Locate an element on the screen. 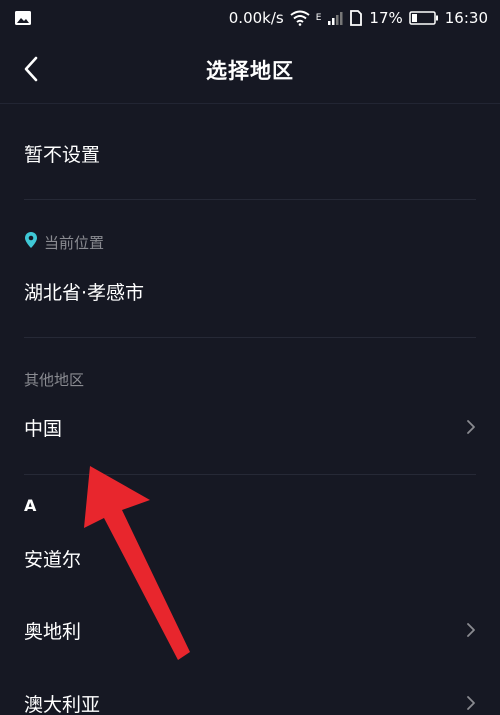 This screenshot has width=500, height=715. other-regions-label: 其他地区 is located at coordinates (54, 380).